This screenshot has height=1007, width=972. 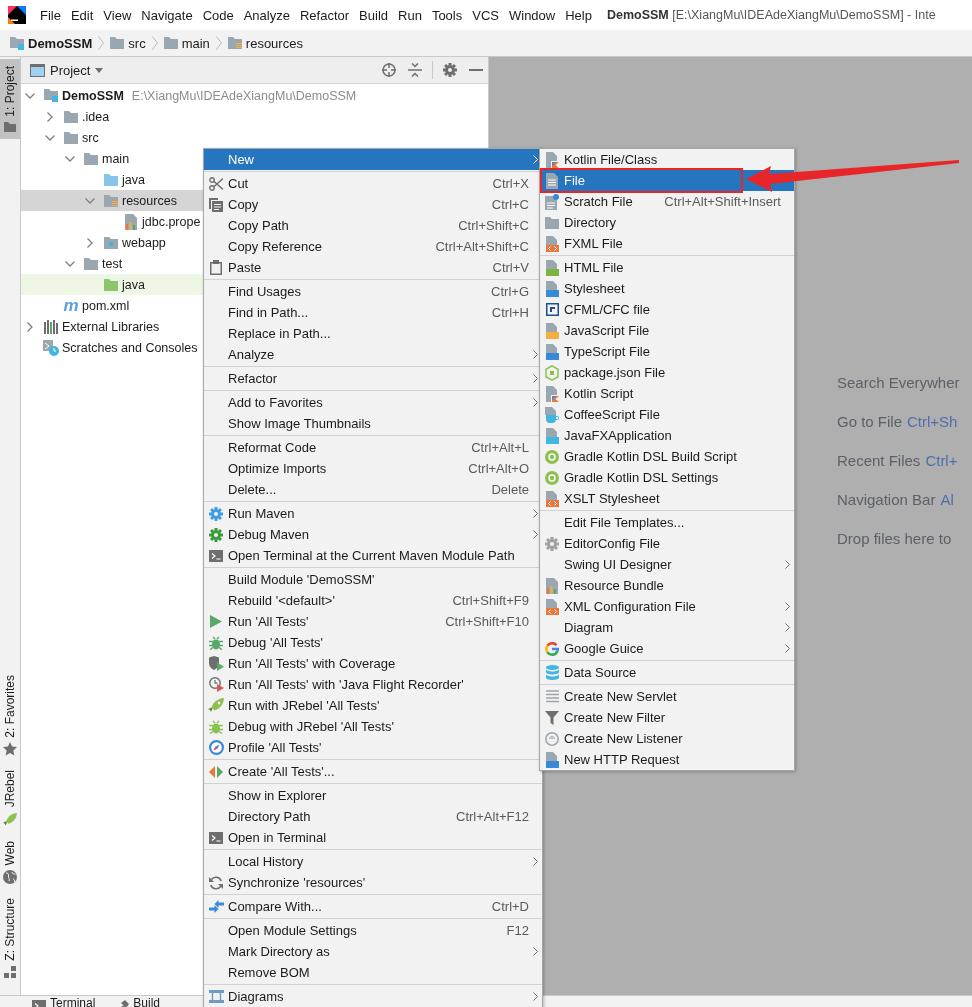 I want to click on hint-text: Go to File, so click(x=870, y=422).